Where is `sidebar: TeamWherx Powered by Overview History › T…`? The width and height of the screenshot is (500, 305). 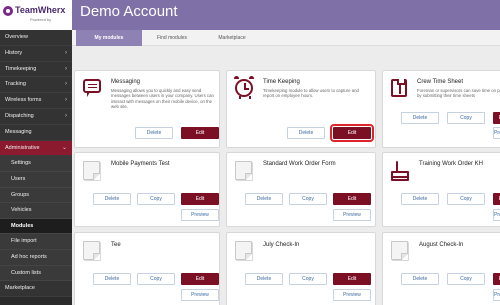
sidebar: TeamWherx Powered by Overview History › T… is located at coordinates (36, 152).